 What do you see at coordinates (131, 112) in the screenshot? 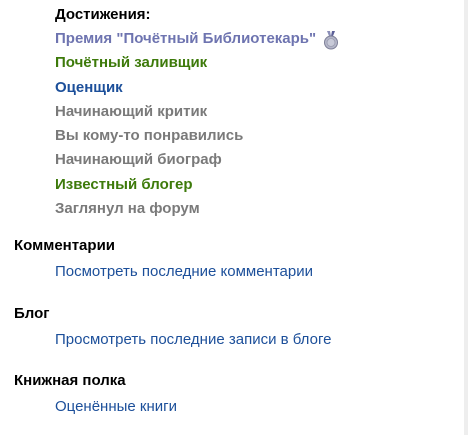
I see `achievement-label: Начинающий критик` at bounding box center [131, 112].